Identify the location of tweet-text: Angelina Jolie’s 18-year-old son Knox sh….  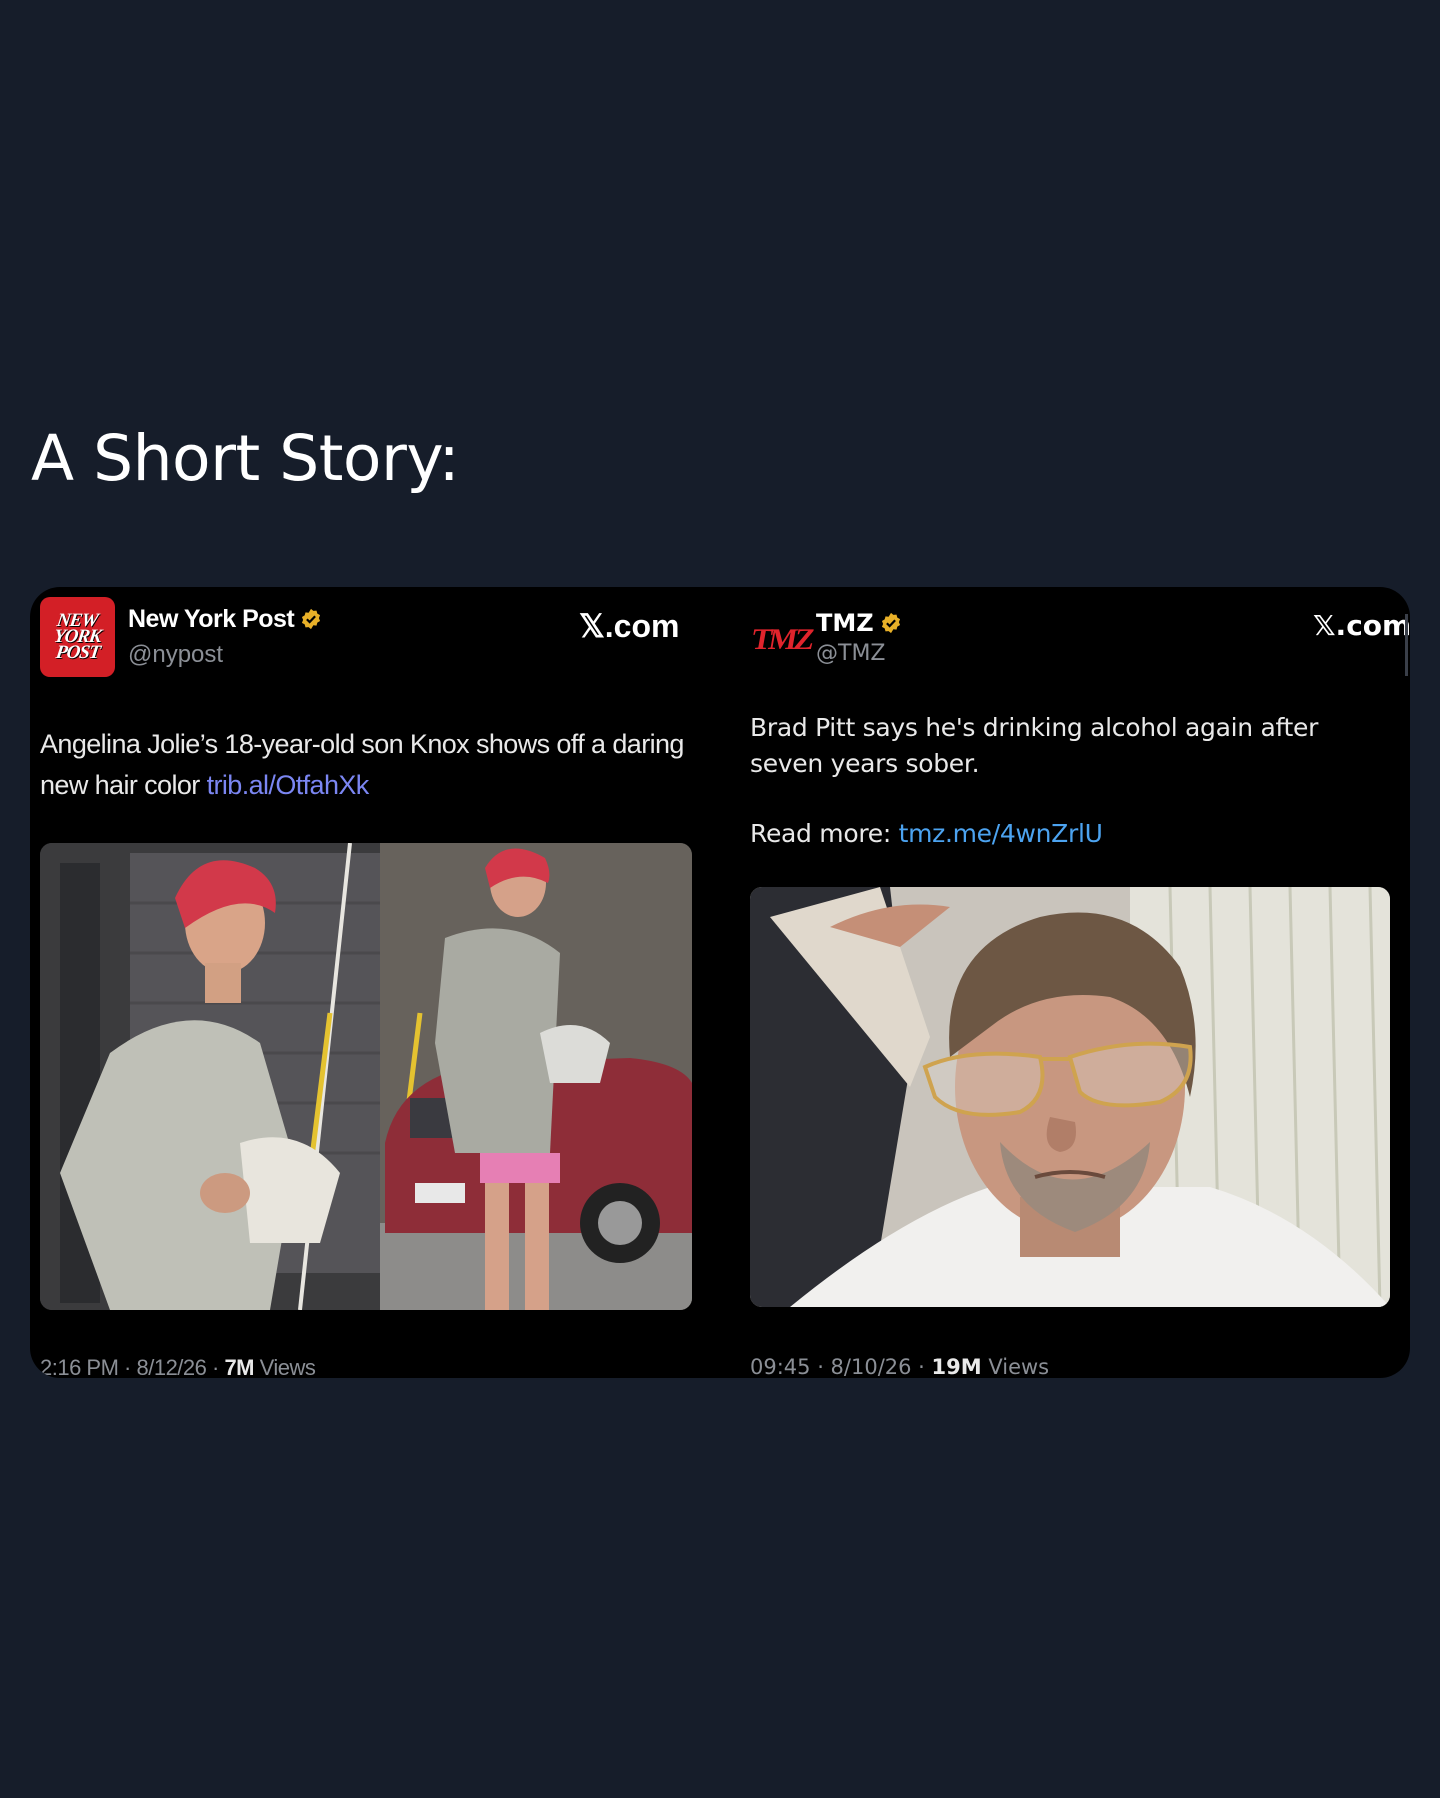
(362, 764).